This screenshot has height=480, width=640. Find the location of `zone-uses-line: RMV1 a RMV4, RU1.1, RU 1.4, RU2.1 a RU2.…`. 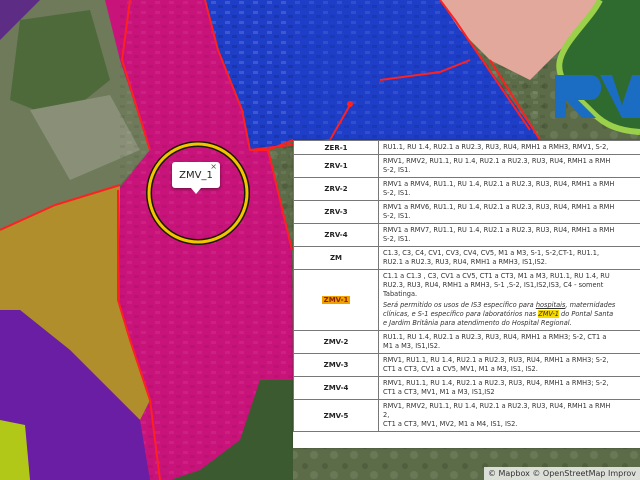

zone-uses-line: RMV1 a RMV4, RU1.1, RU 1.4, RU2.1 a RU2.… is located at coordinates (499, 184).